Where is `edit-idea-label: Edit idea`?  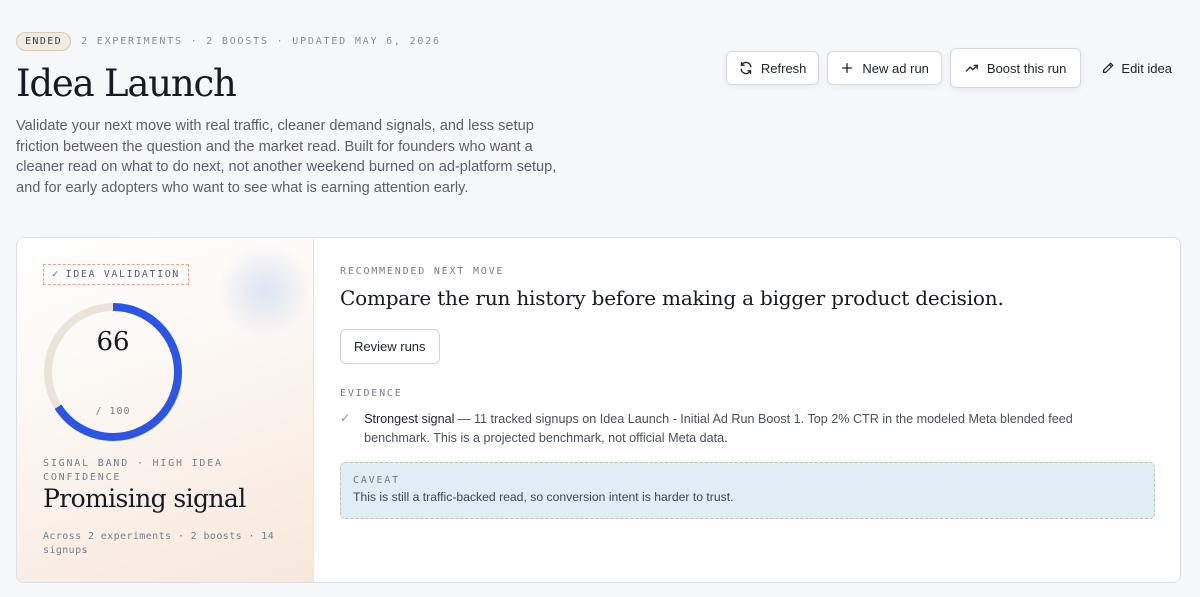 edit-idea-label: Edit idea is located at coordinates (1146, 68).